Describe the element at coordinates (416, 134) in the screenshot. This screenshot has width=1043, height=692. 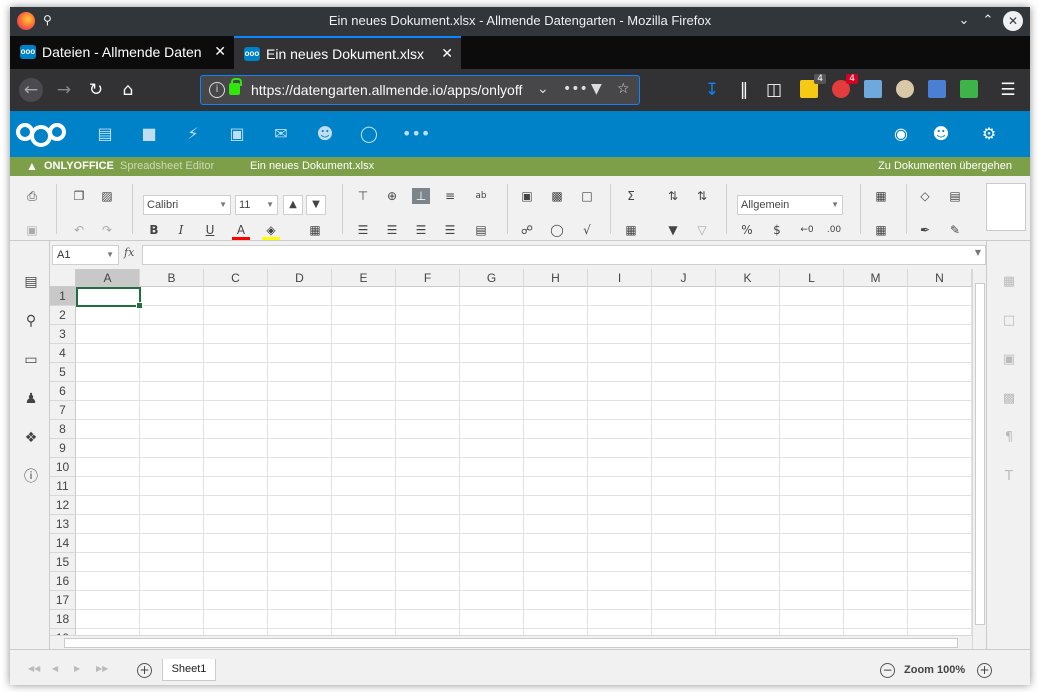
I see `more-apps-icon: •••` at that location.